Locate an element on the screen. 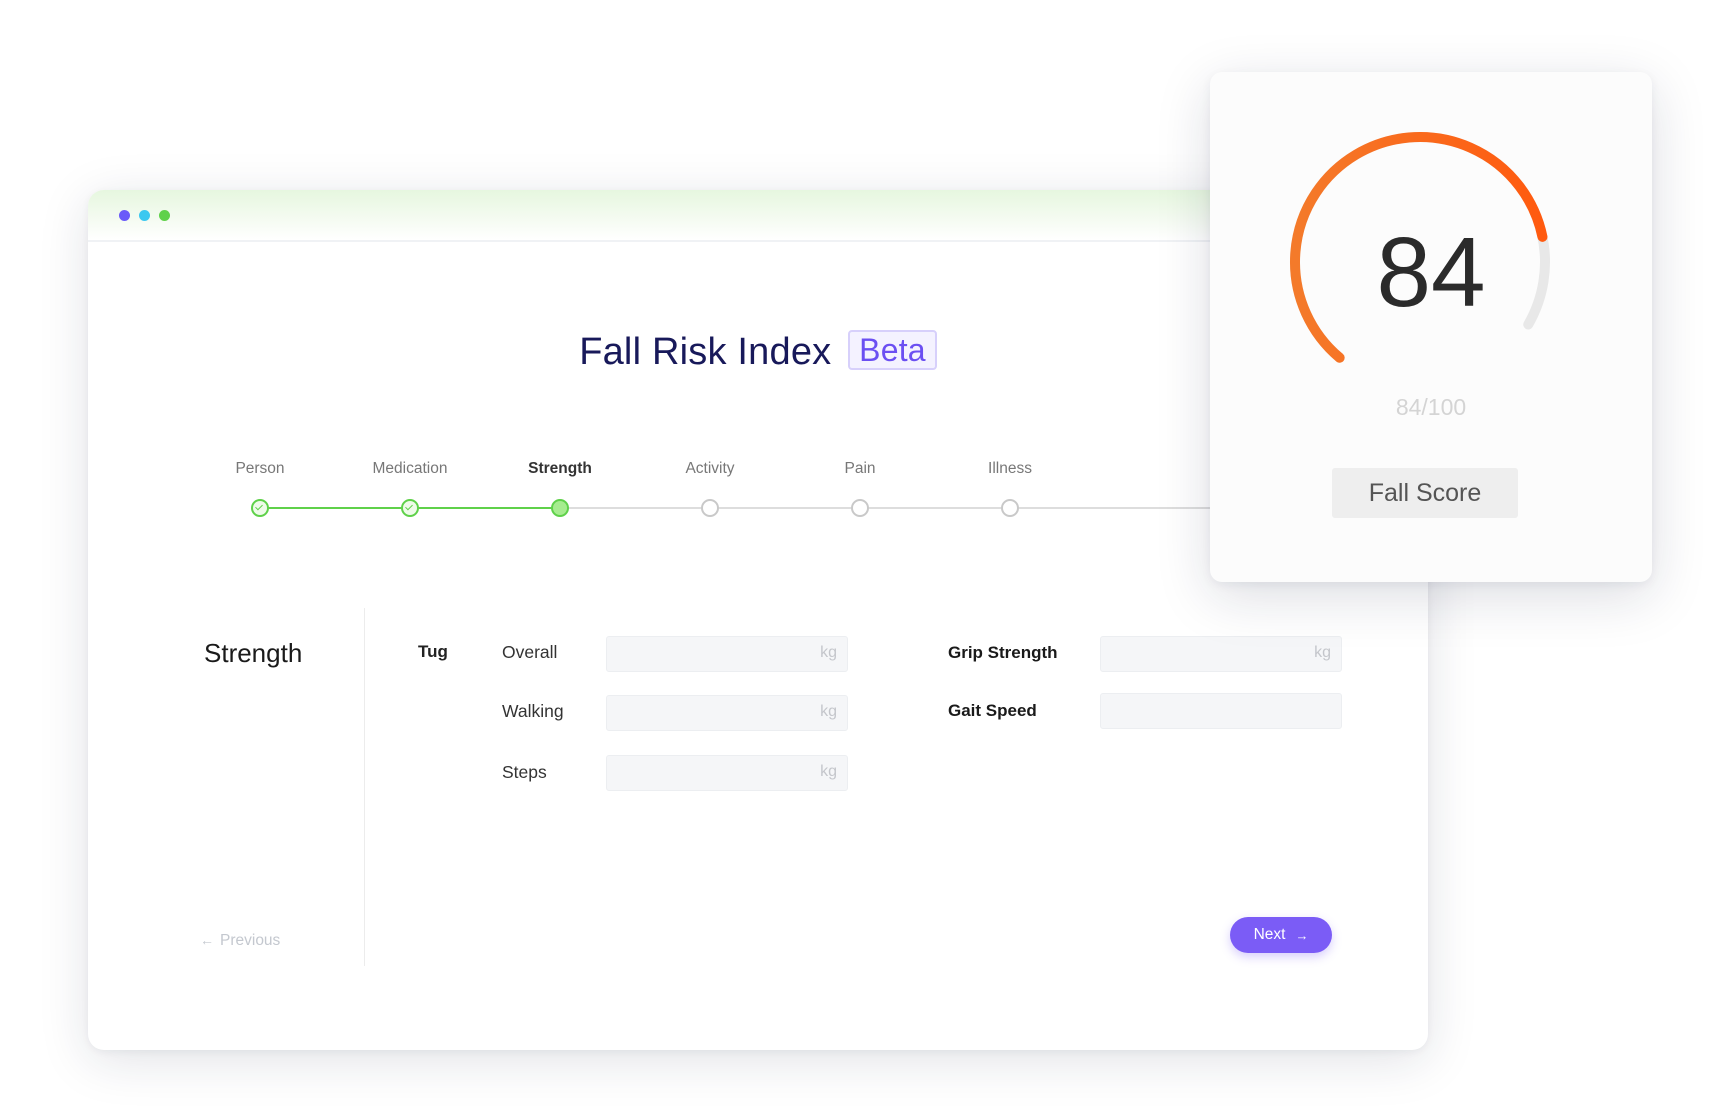 This screenshot has width=1720, height=1116. arrow-right-icon: → is located at coordinates (1302, 935).